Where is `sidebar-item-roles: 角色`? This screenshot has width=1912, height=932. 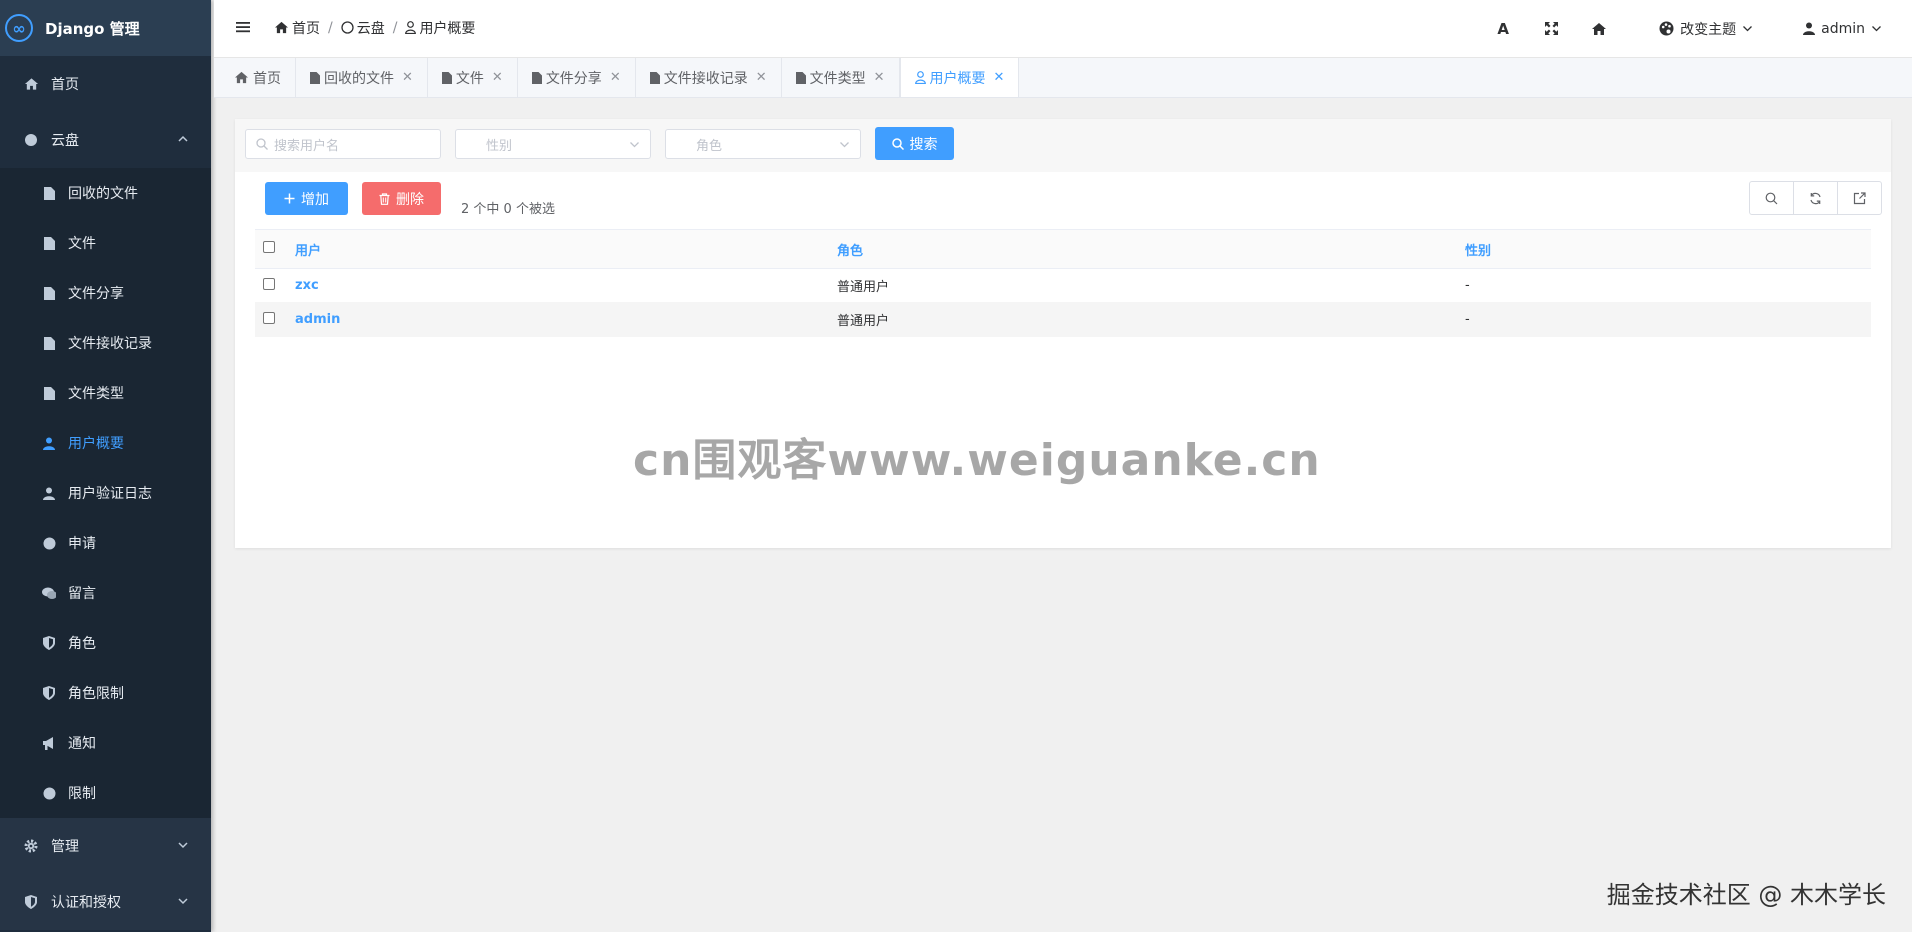
sidebar-item-roles: 角色 is located at coordinates (105, 643).